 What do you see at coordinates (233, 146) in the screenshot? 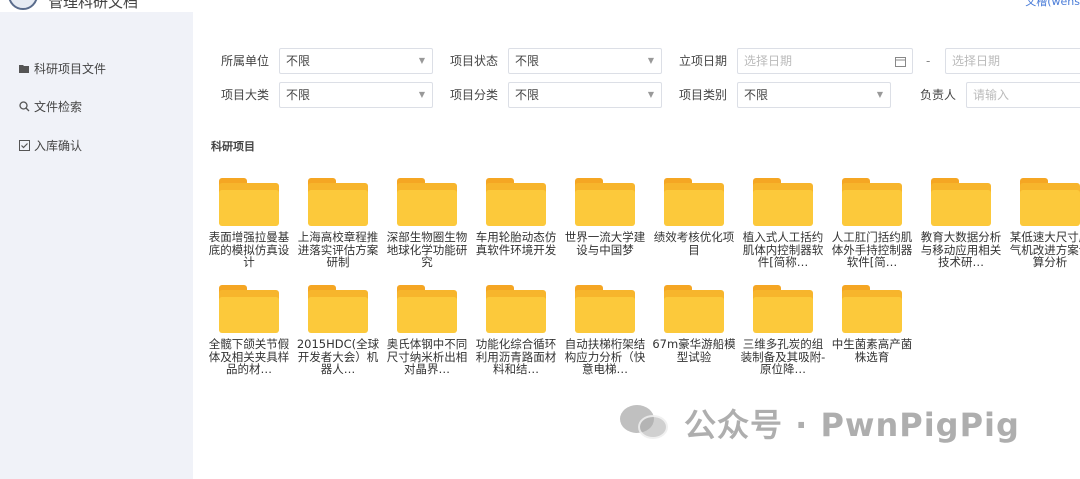
I see `section-title: 科研项目` at bounding box center [233, 146].